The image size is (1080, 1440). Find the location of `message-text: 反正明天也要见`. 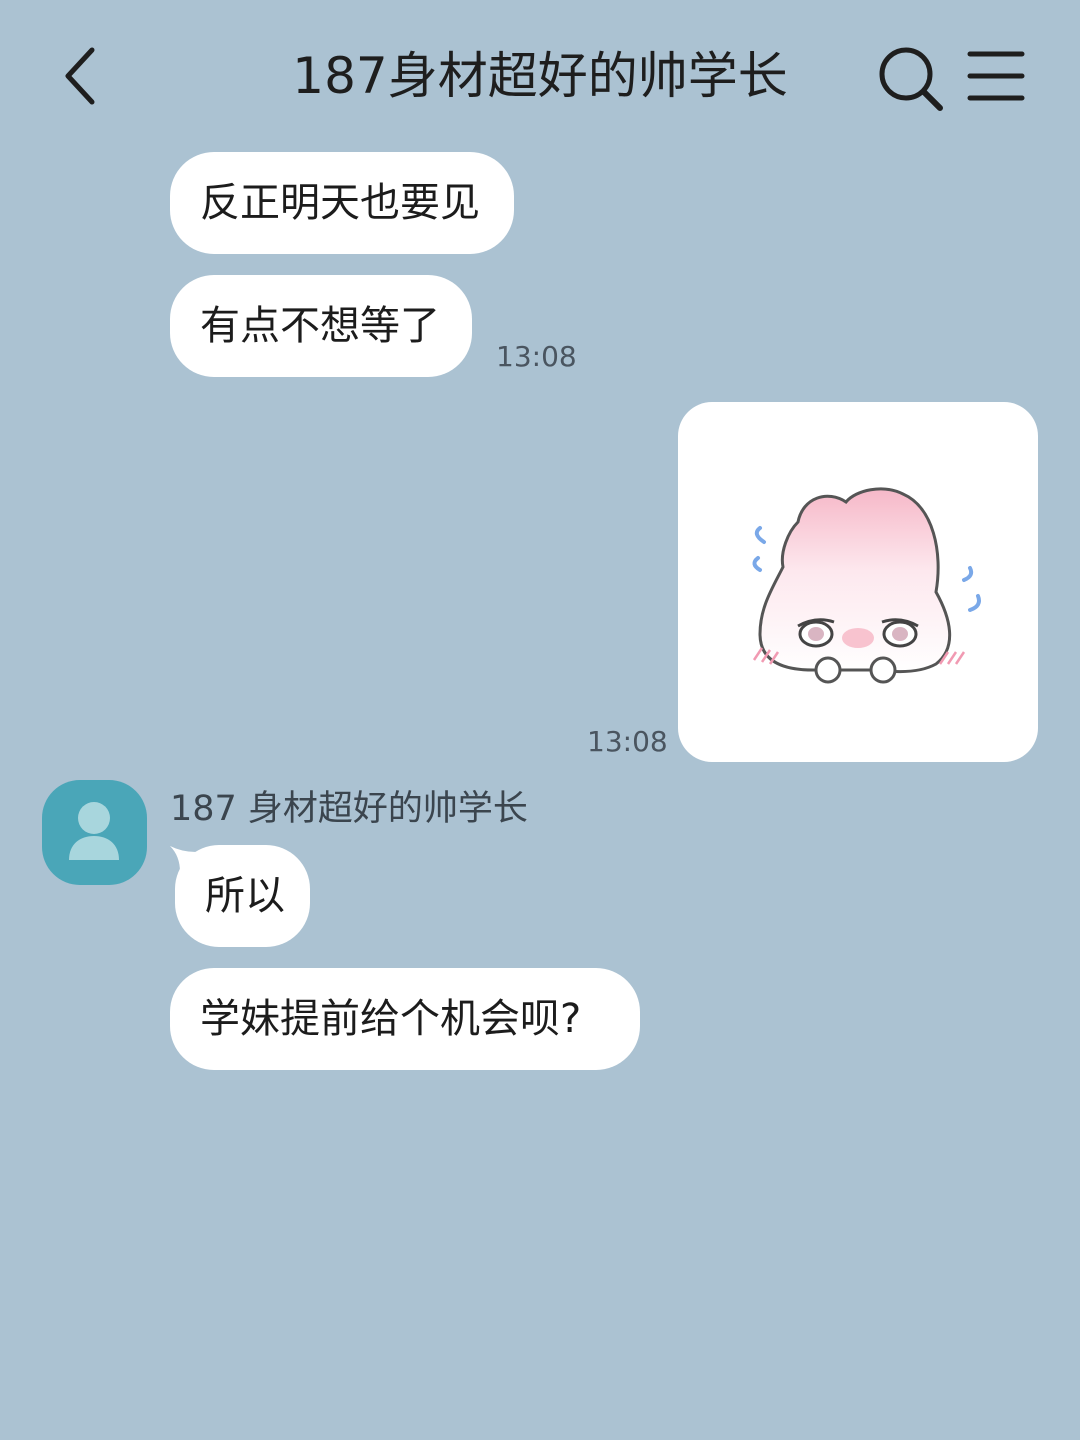

message-text: 反正明天也要见 is located at coordinates (340, 203).